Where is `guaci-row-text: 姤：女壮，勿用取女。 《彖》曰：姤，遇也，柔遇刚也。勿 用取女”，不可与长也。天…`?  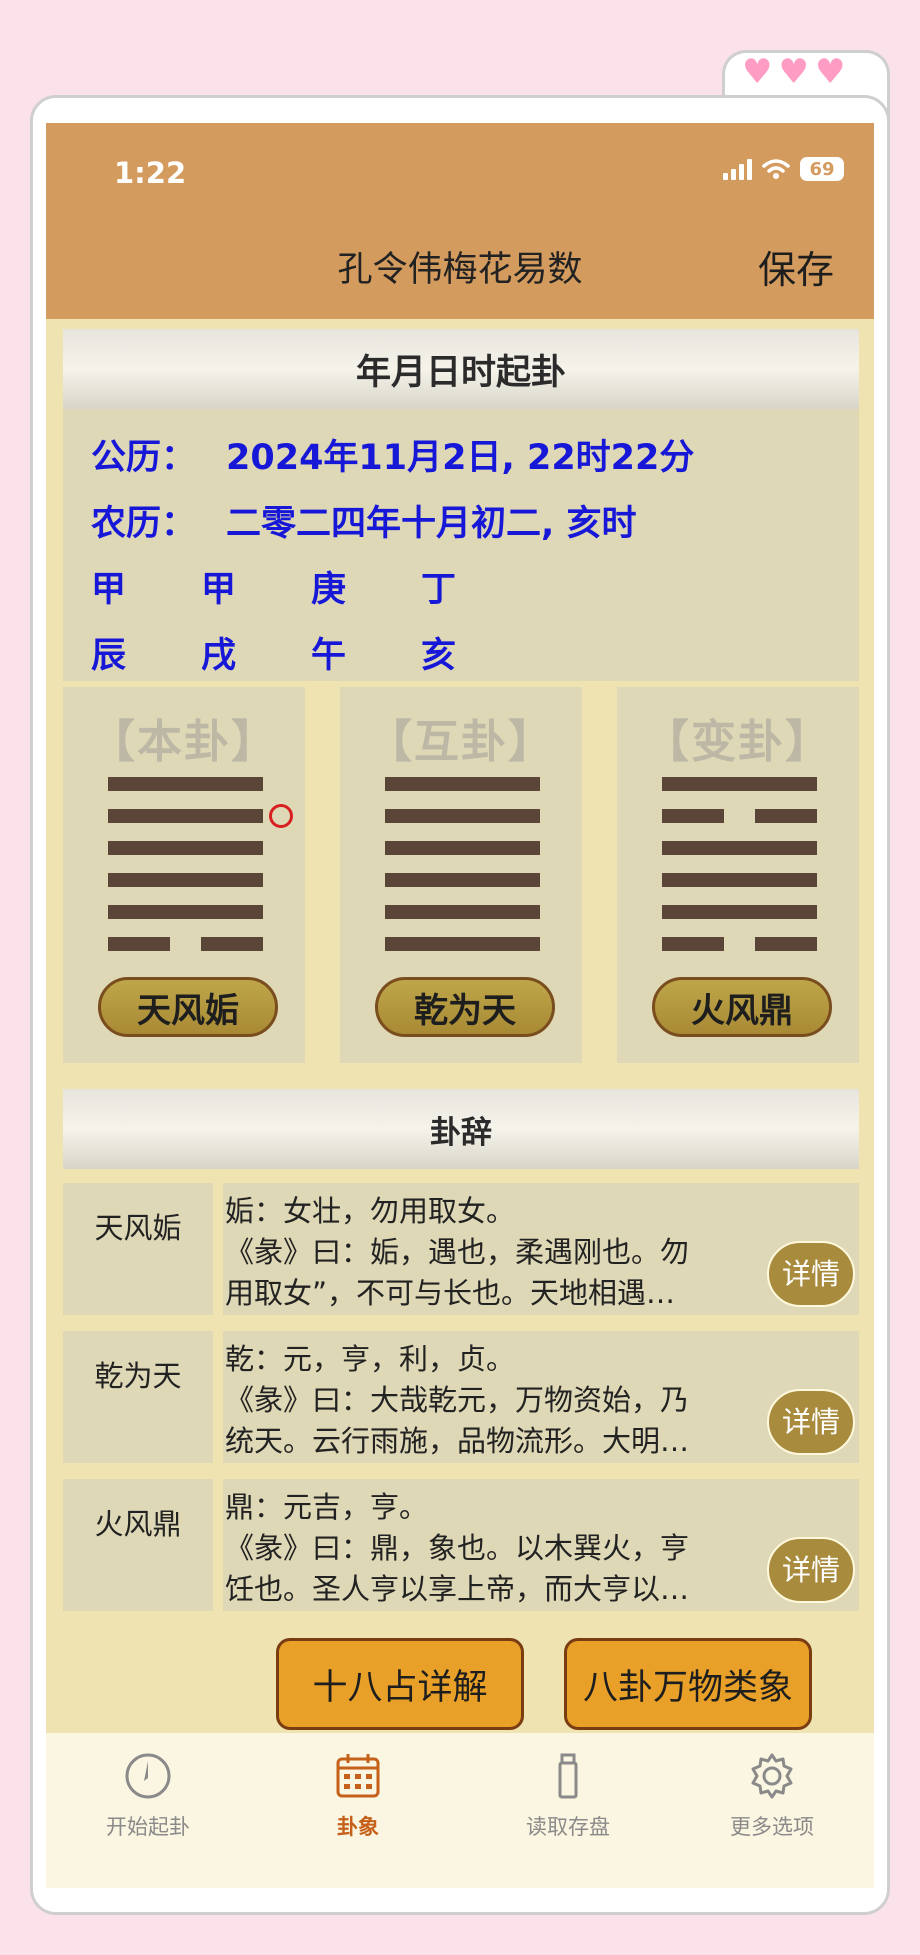
guaci-row-text: 姤：女壮，勿用取女。 《彖》曰：姤，遇也，柔遇刚也。勿 用取女”，不可与长也。天… is located at coordinates (541, 1249).